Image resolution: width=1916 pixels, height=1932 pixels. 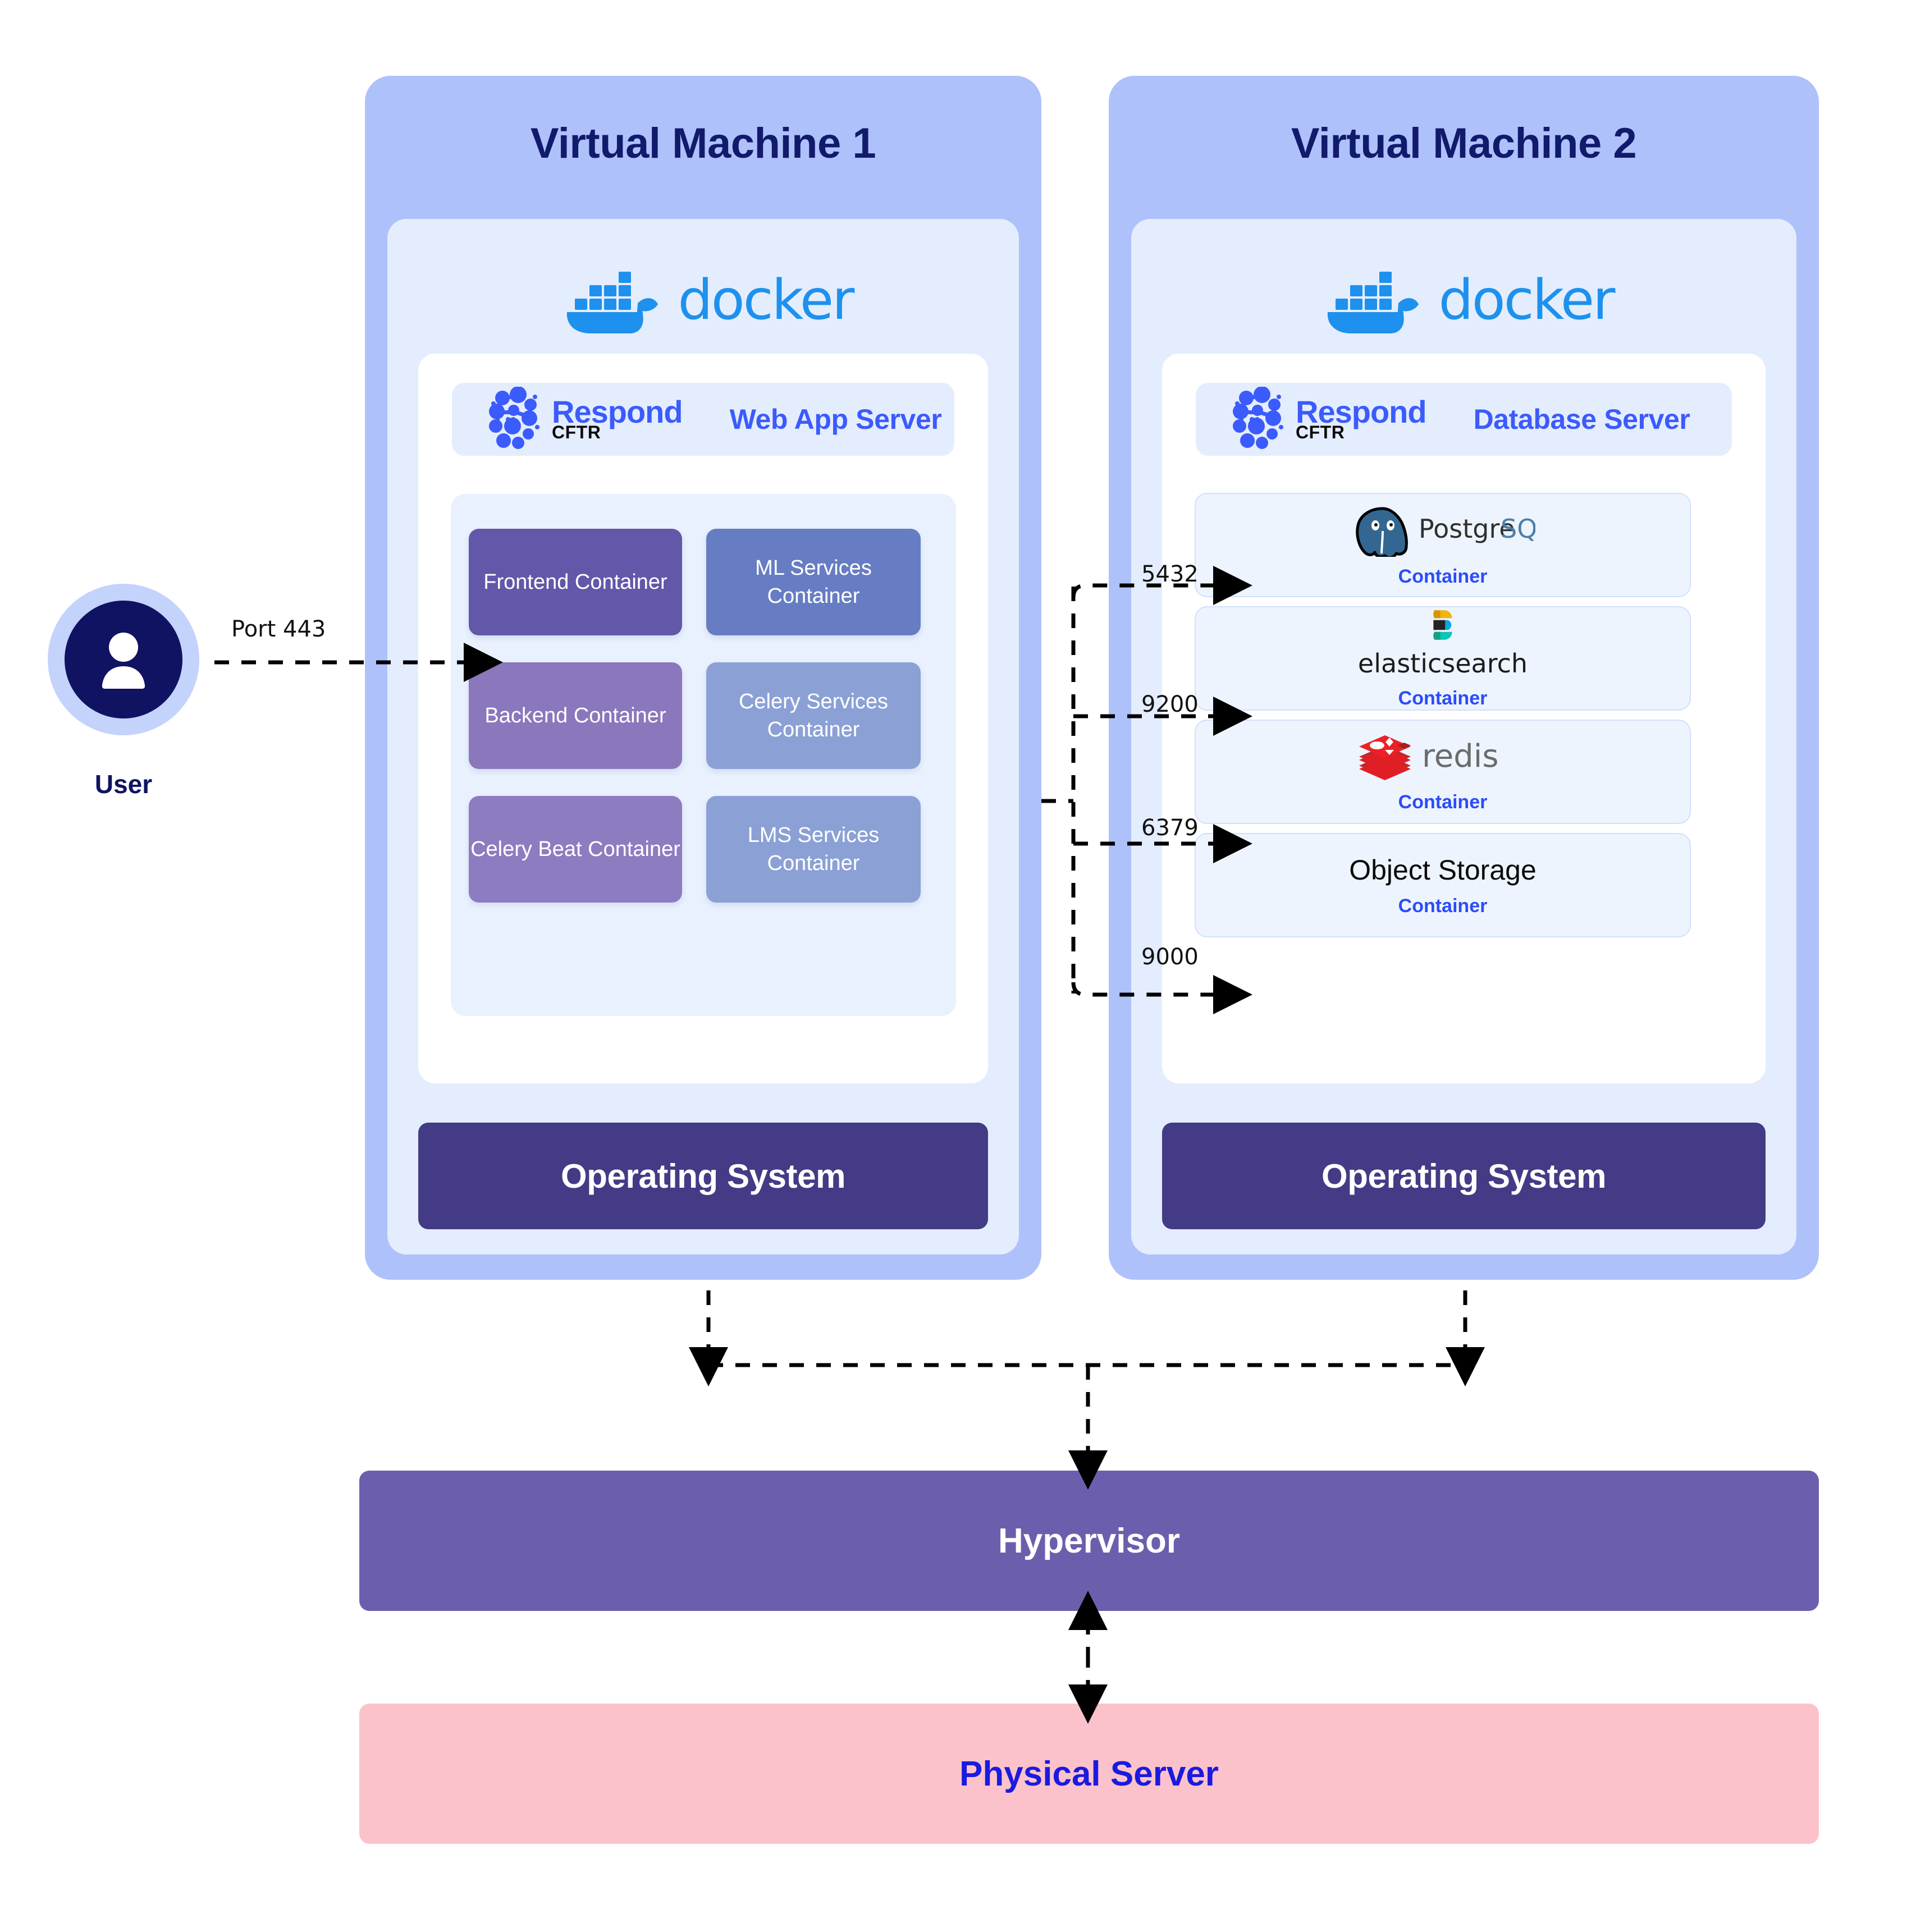 What do you see at coordinates (278, 629) in the screenshot?
I see `edge-label-port-443: Port 443` at bounding box center [278, 629].